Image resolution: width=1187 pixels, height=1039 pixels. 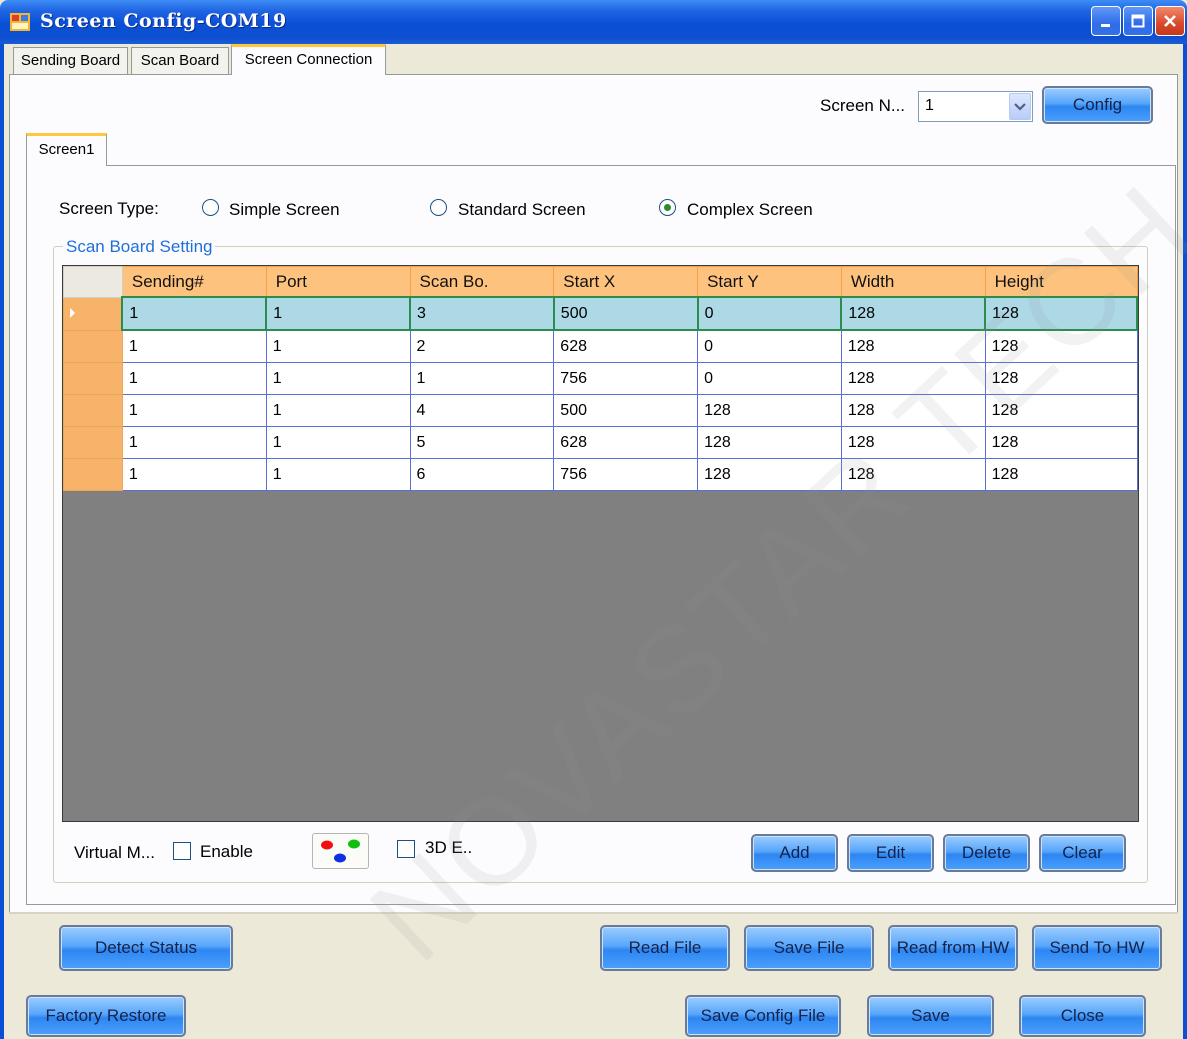 What do you see at coordinates (986, 853) in the screenshot?
I see `delete-button: Delete` at bounding box center [986, 853].